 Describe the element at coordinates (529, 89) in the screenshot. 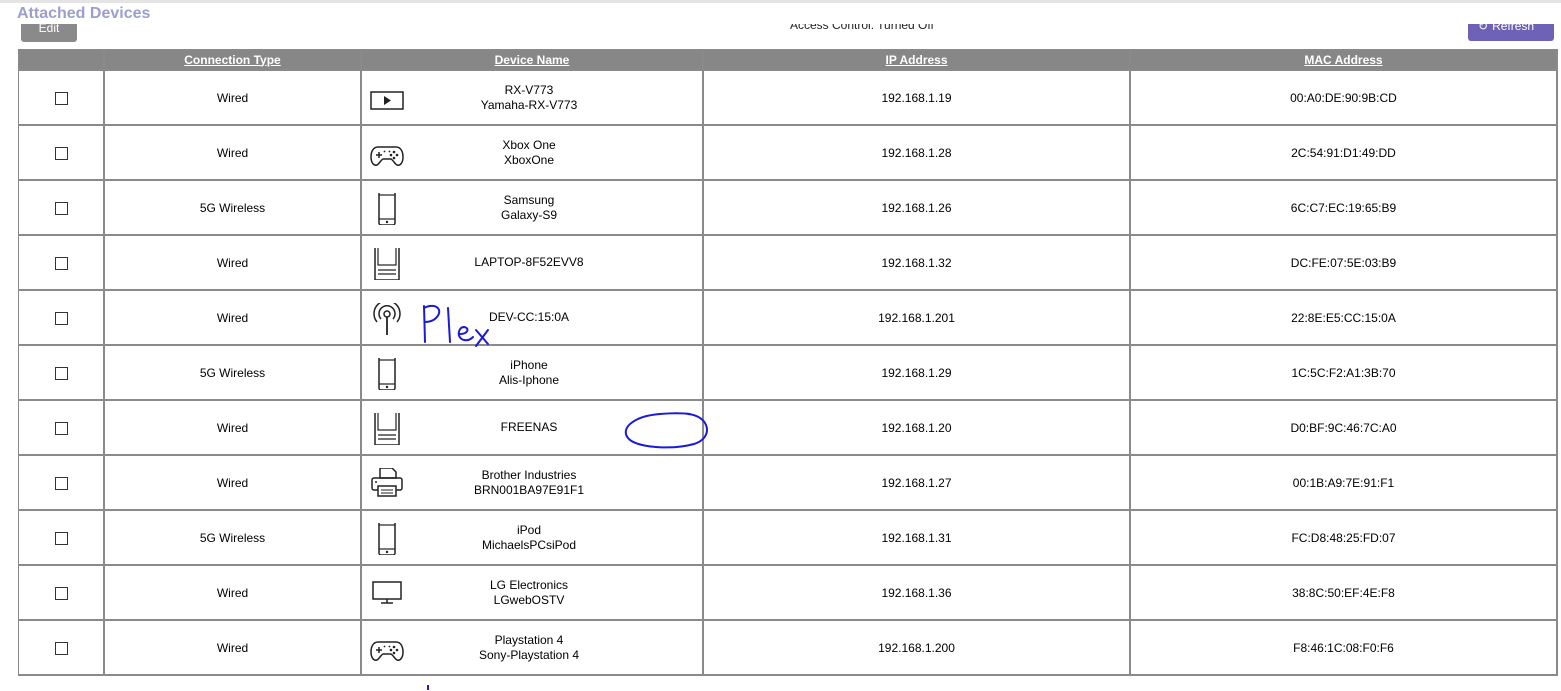

I see `device-name-line1: RX-V773` at that location.